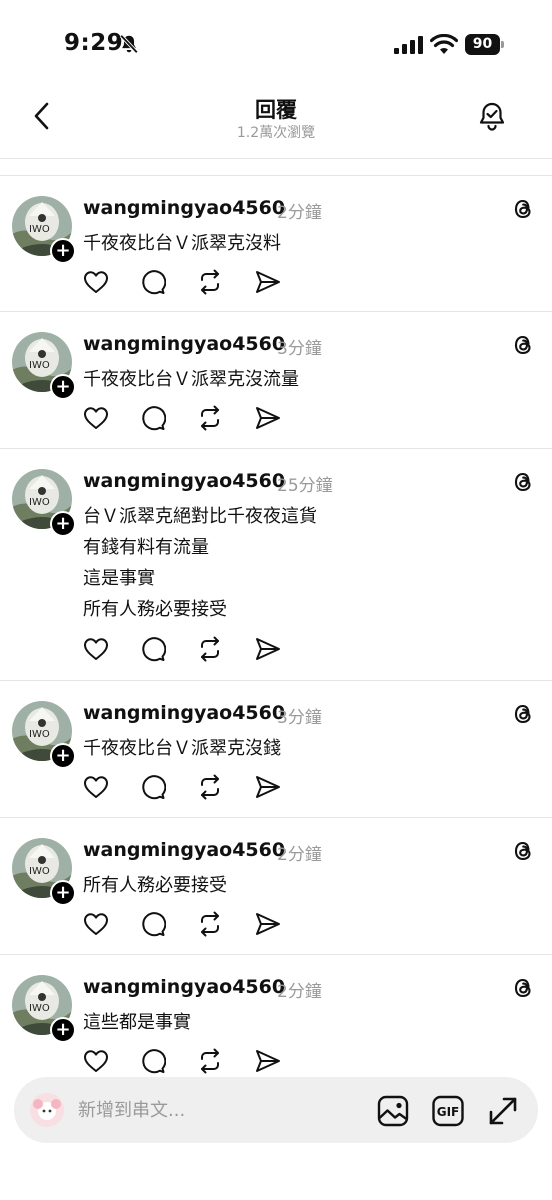 The image size is (552, 1200). Describe the element at coordinates (276, 886) in the screenshot. I see `reply-post: IWO + wangmingyao4560 2分鐘 所有人務必要接受` at that location.